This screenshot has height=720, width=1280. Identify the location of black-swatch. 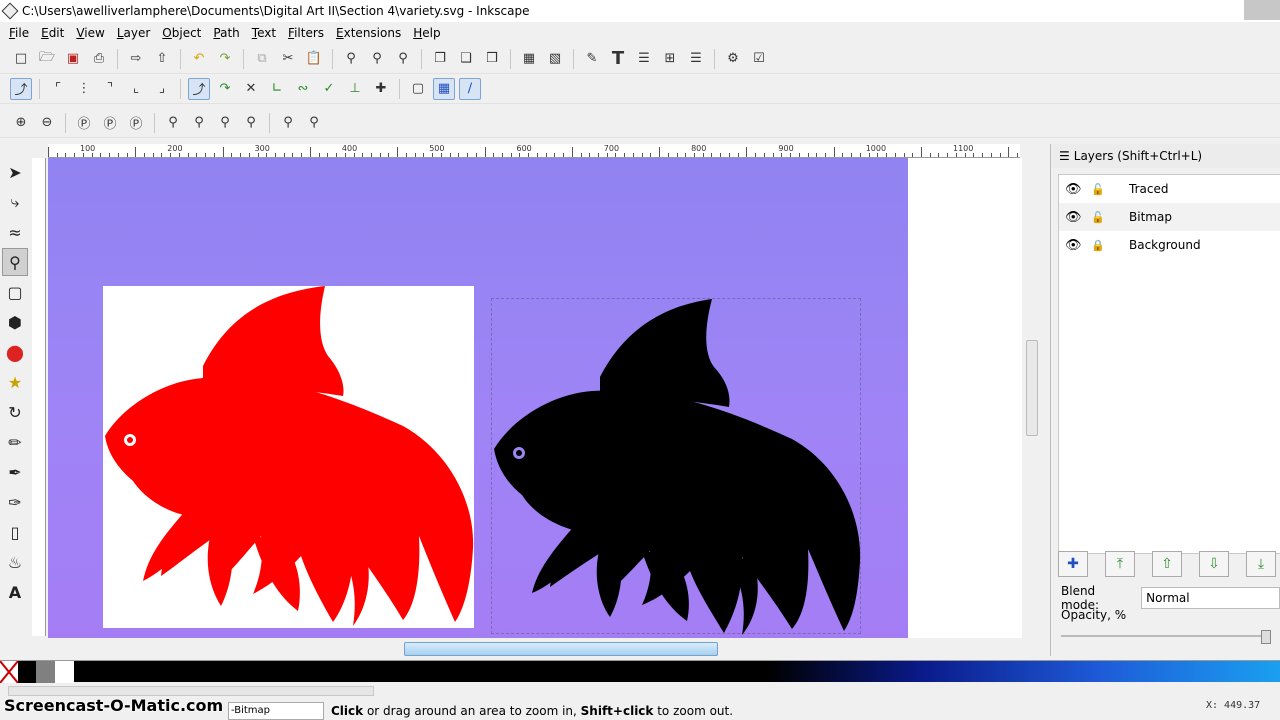
(27, 672).